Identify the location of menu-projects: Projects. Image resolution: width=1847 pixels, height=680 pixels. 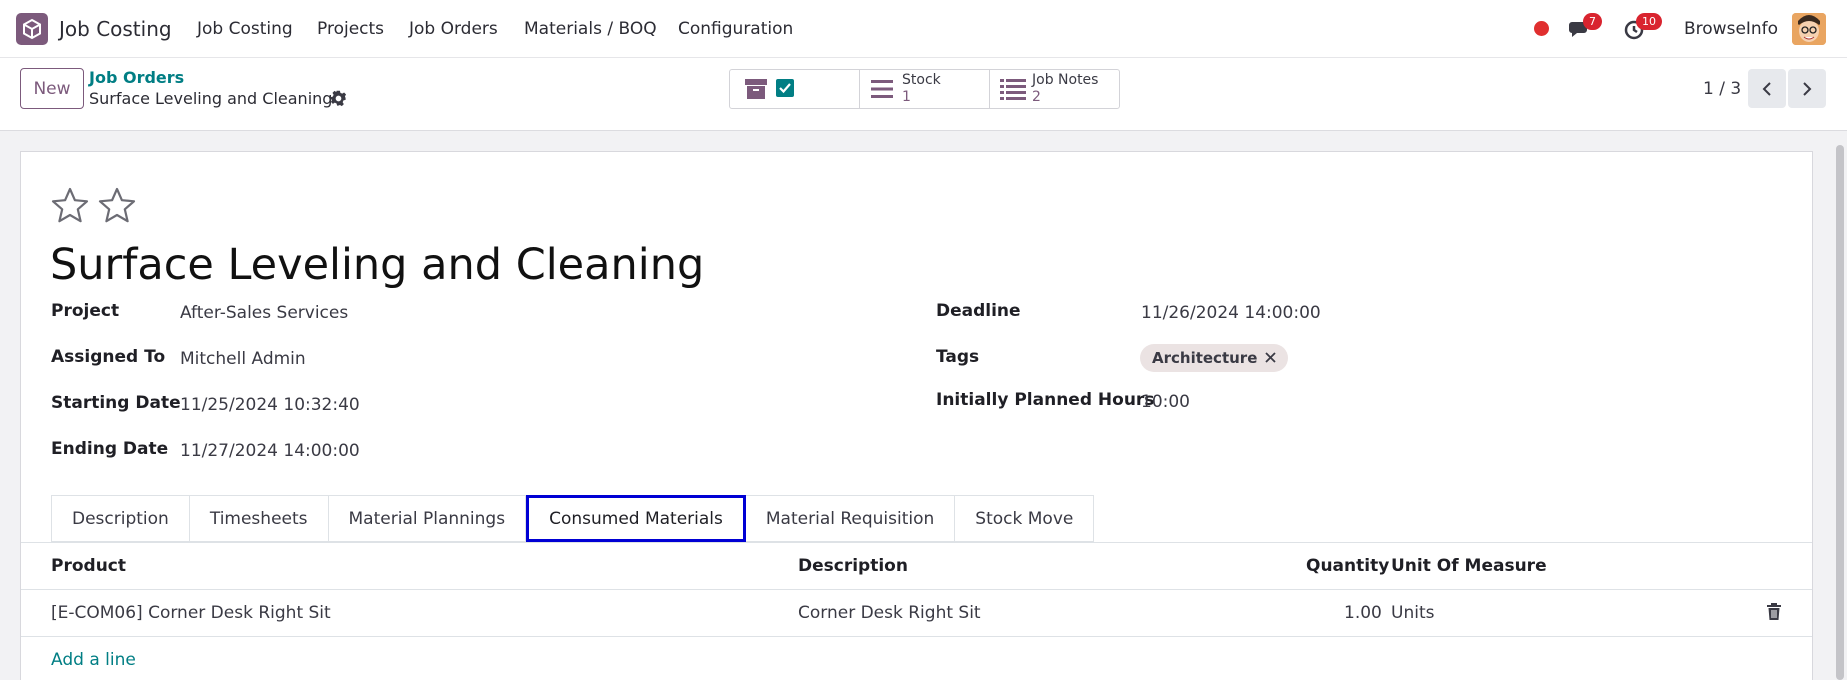
(350, 29).